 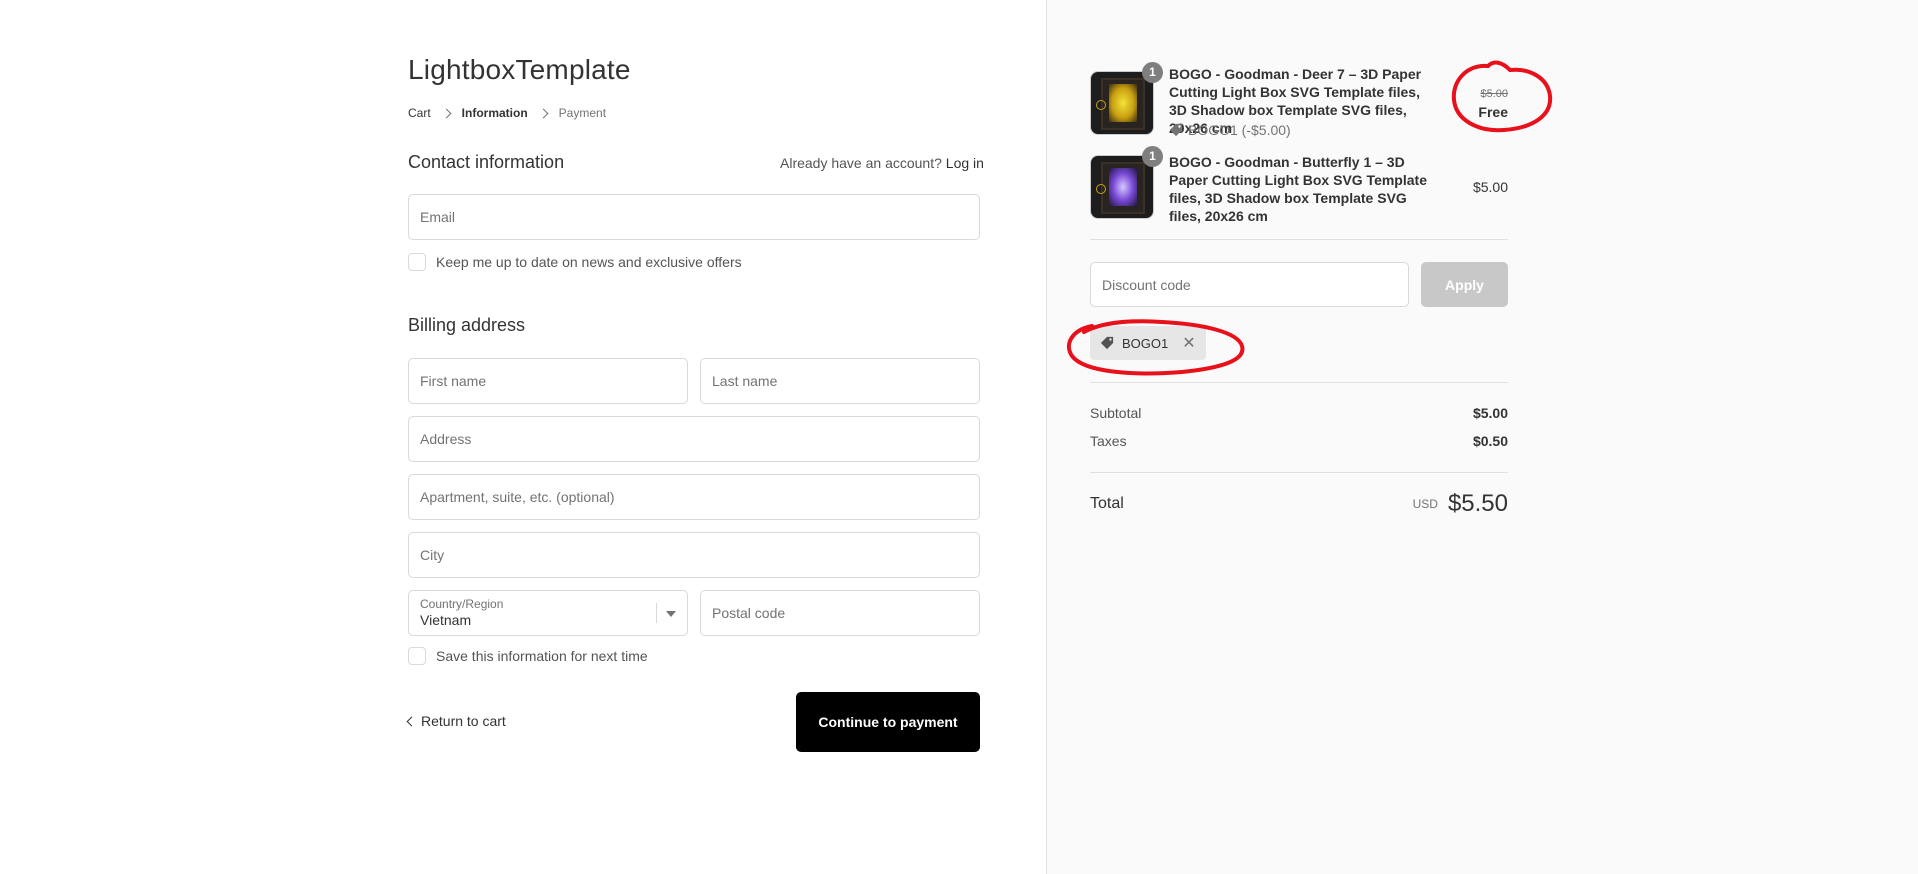 I want to click on apply-discount-button: Apply, so click(x=1464, y=284).